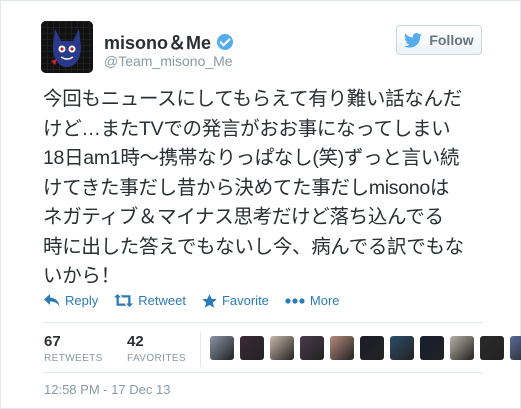 The height and width of the screenshot is (409, 521). I want to click on reply-button: Reply, so click(71, 300).